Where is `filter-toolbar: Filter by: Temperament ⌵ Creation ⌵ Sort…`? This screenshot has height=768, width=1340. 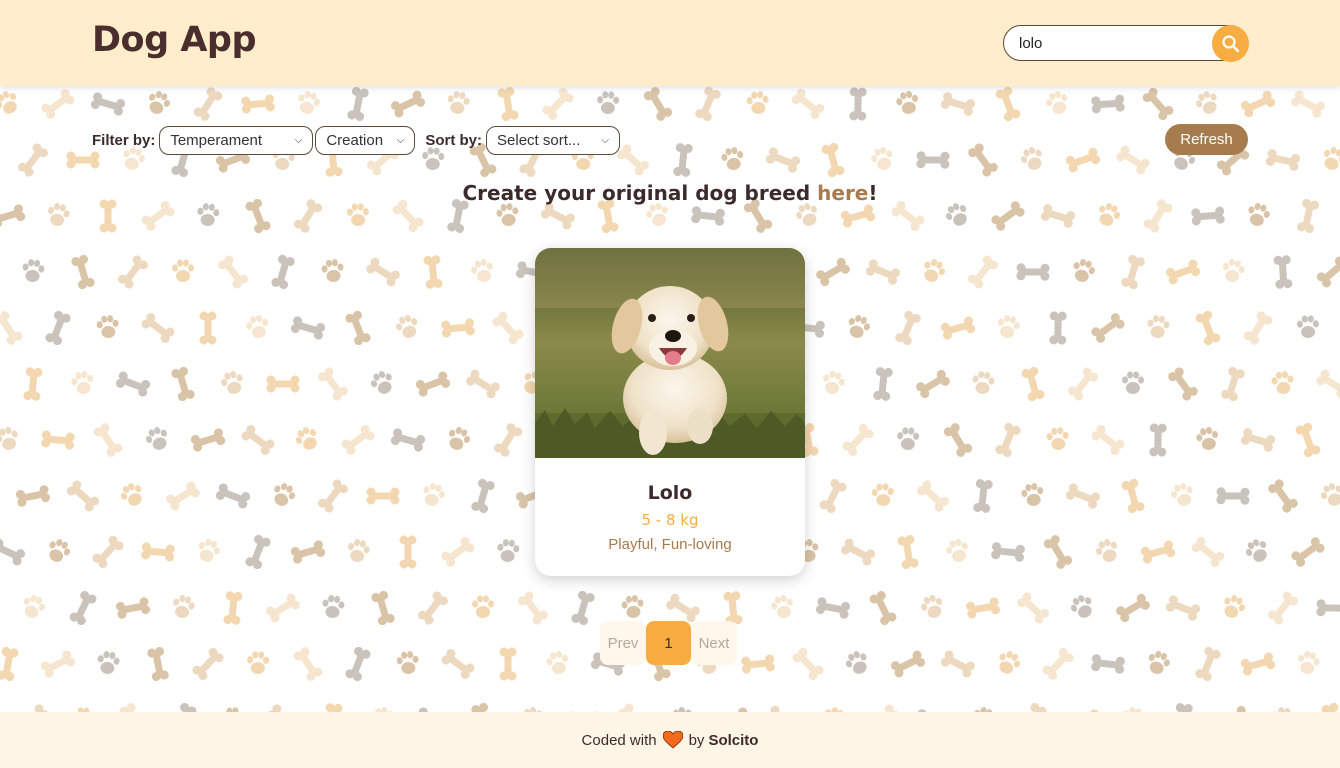 filter-toolbar: Filter by: Temperament ⌵ Creation ⌵ Sort… is located at coordinates (357, 140).